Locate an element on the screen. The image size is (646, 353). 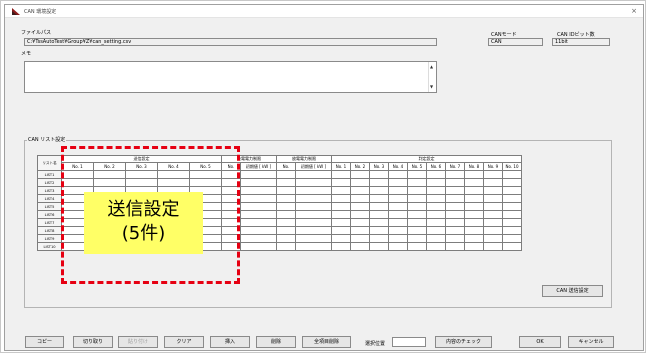
memo-scrollbar: ▲ ▼ is located at coordinates (432, 77).